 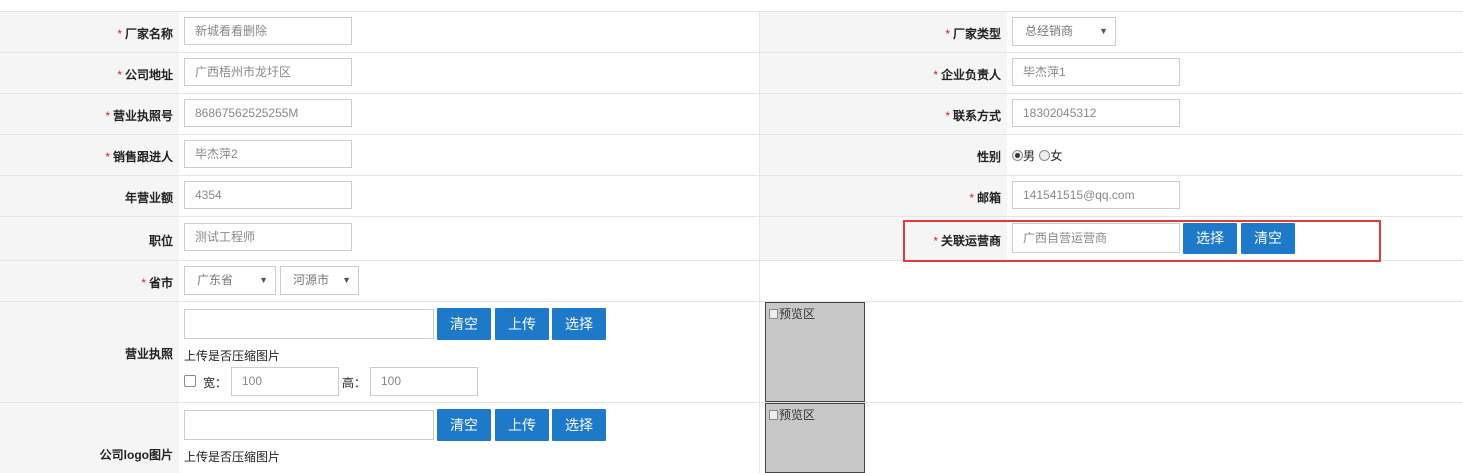 What do you see at coordinates (464, 324) in the screenshot?
I see `business-license-clear-button: 清空` at bounding box center [464, 324].